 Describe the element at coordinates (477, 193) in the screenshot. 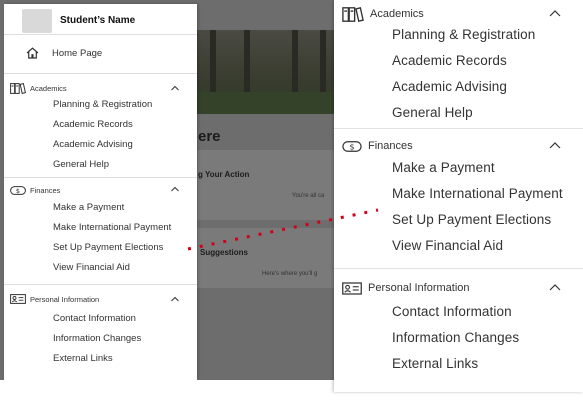

I see `zoom-item-make-international-payment: Make International Payment` at that location.